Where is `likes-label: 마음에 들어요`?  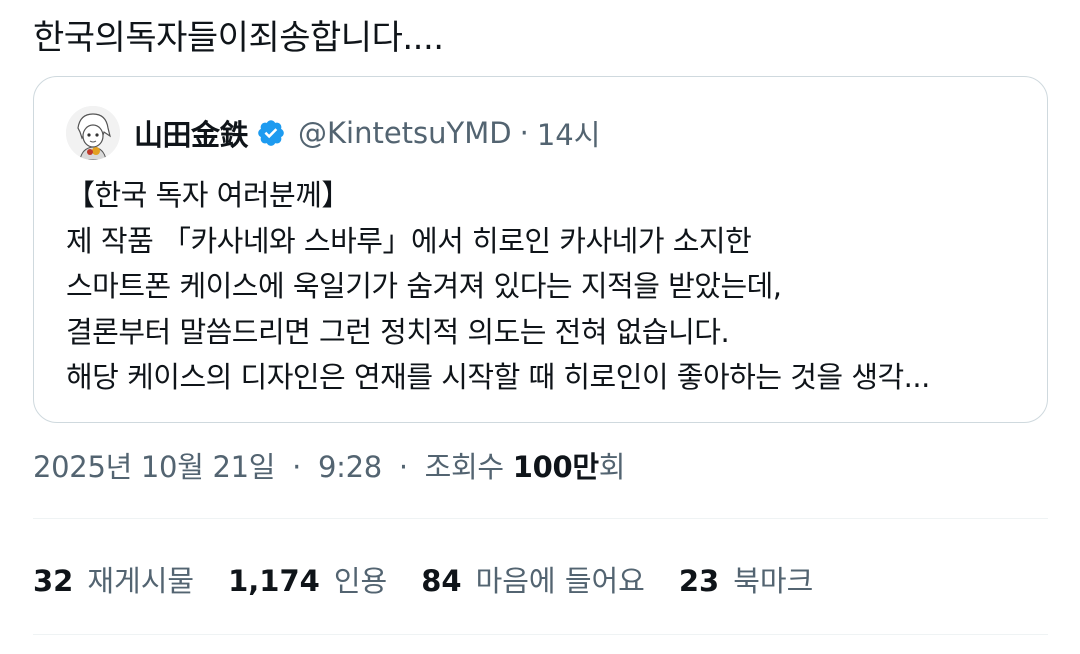
likes-label: 마음에 들어요 is located at coordinates (560, 581).